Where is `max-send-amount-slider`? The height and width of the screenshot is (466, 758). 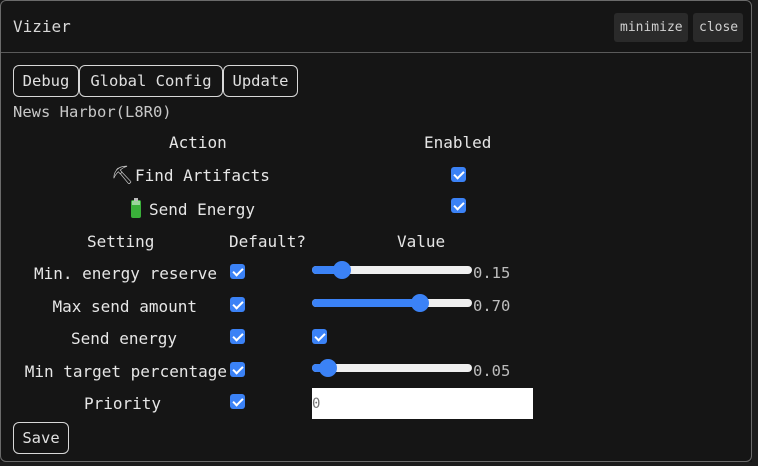
max-send-amount-slider is located at coordinates (392, 303).